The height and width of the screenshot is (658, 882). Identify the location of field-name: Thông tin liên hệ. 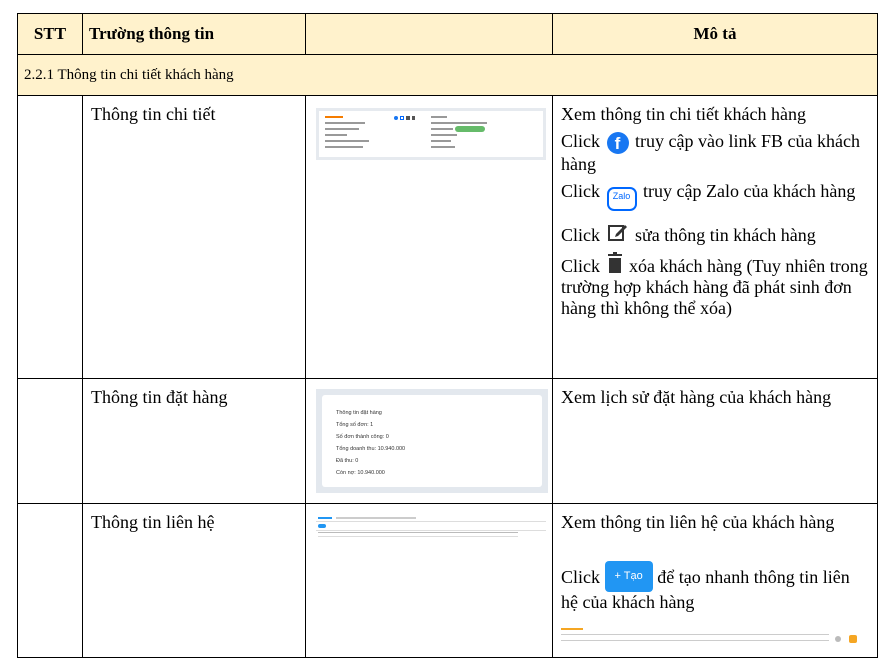
(194, 580).